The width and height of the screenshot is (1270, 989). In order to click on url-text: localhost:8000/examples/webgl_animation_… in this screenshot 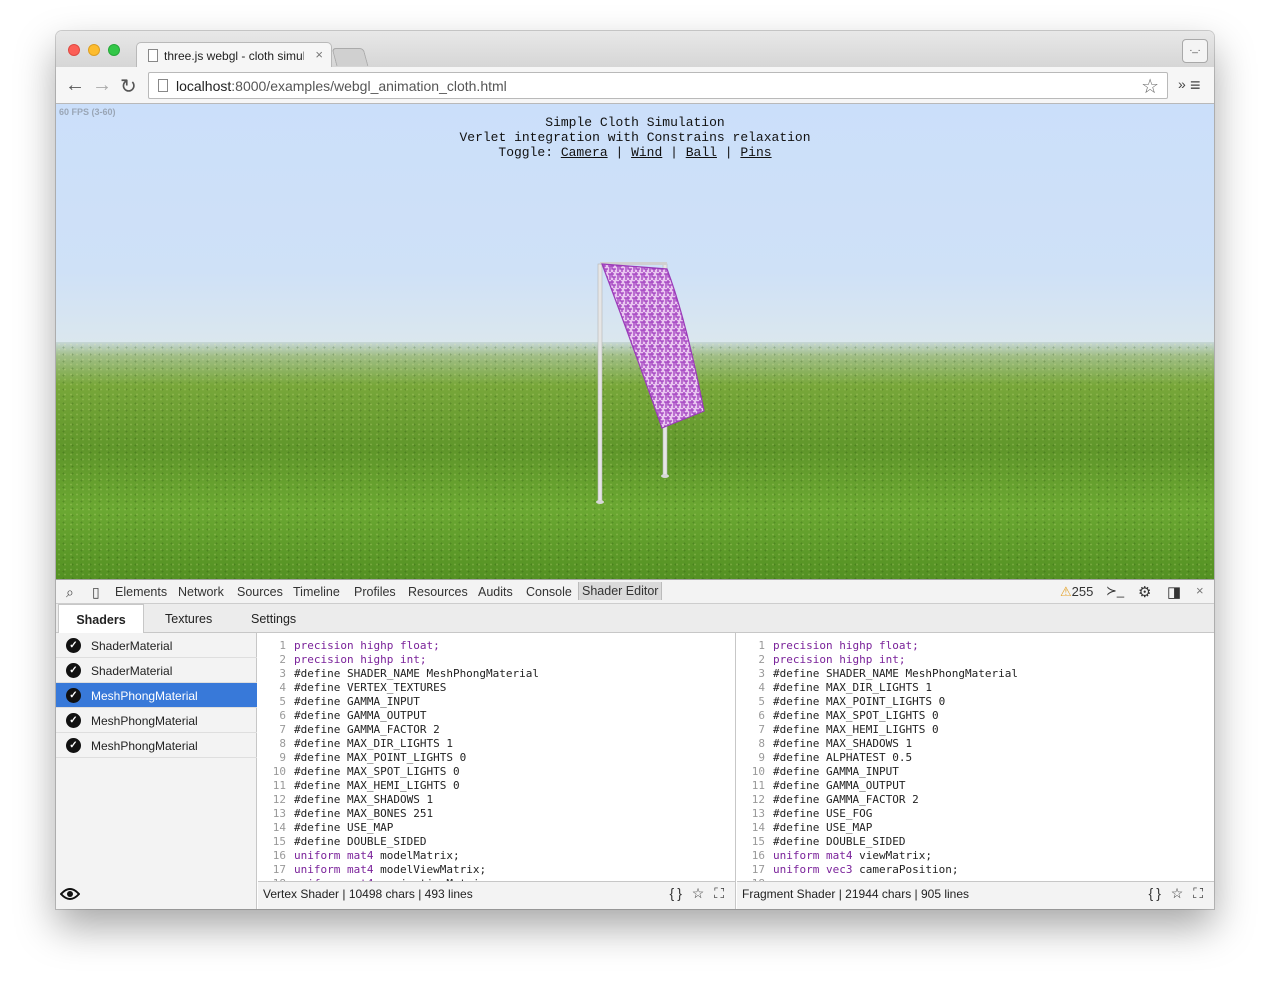, I will do `click(341, 86)`.